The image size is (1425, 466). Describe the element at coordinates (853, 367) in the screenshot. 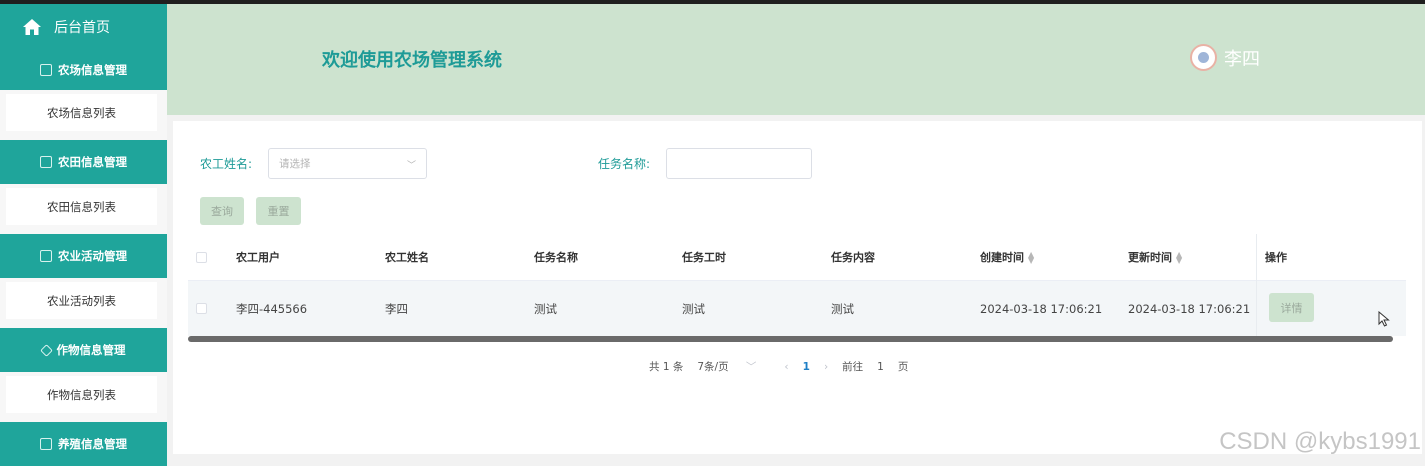

I see `goto-prefix: 前往` at that location.